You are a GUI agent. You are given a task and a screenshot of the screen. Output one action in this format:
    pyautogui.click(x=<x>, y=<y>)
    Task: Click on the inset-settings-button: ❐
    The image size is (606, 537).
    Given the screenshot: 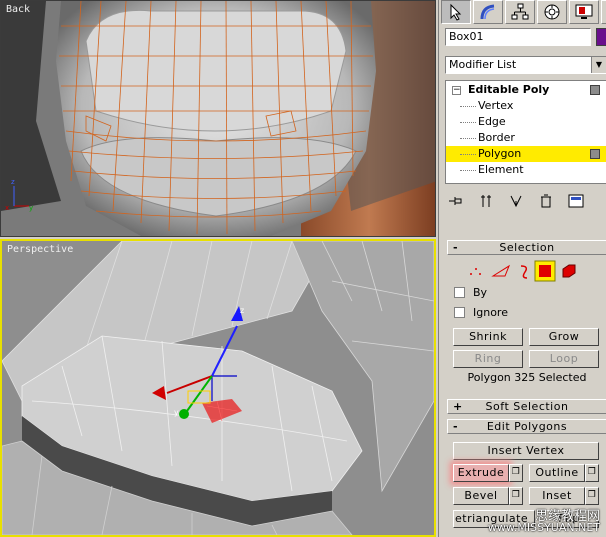 What is the action you would take?
    pyautogui.click(x=592, y=496)
    